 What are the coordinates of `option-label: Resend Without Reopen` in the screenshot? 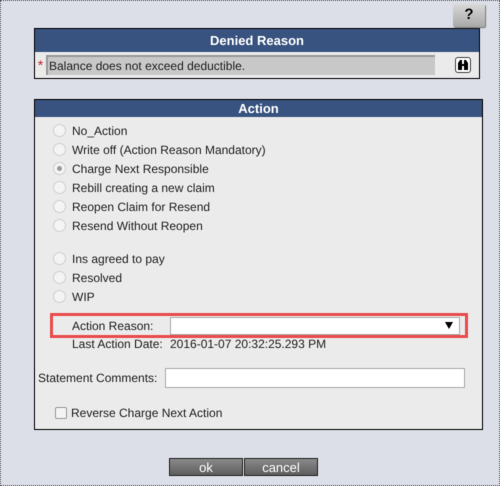 It's located at (137, 226).